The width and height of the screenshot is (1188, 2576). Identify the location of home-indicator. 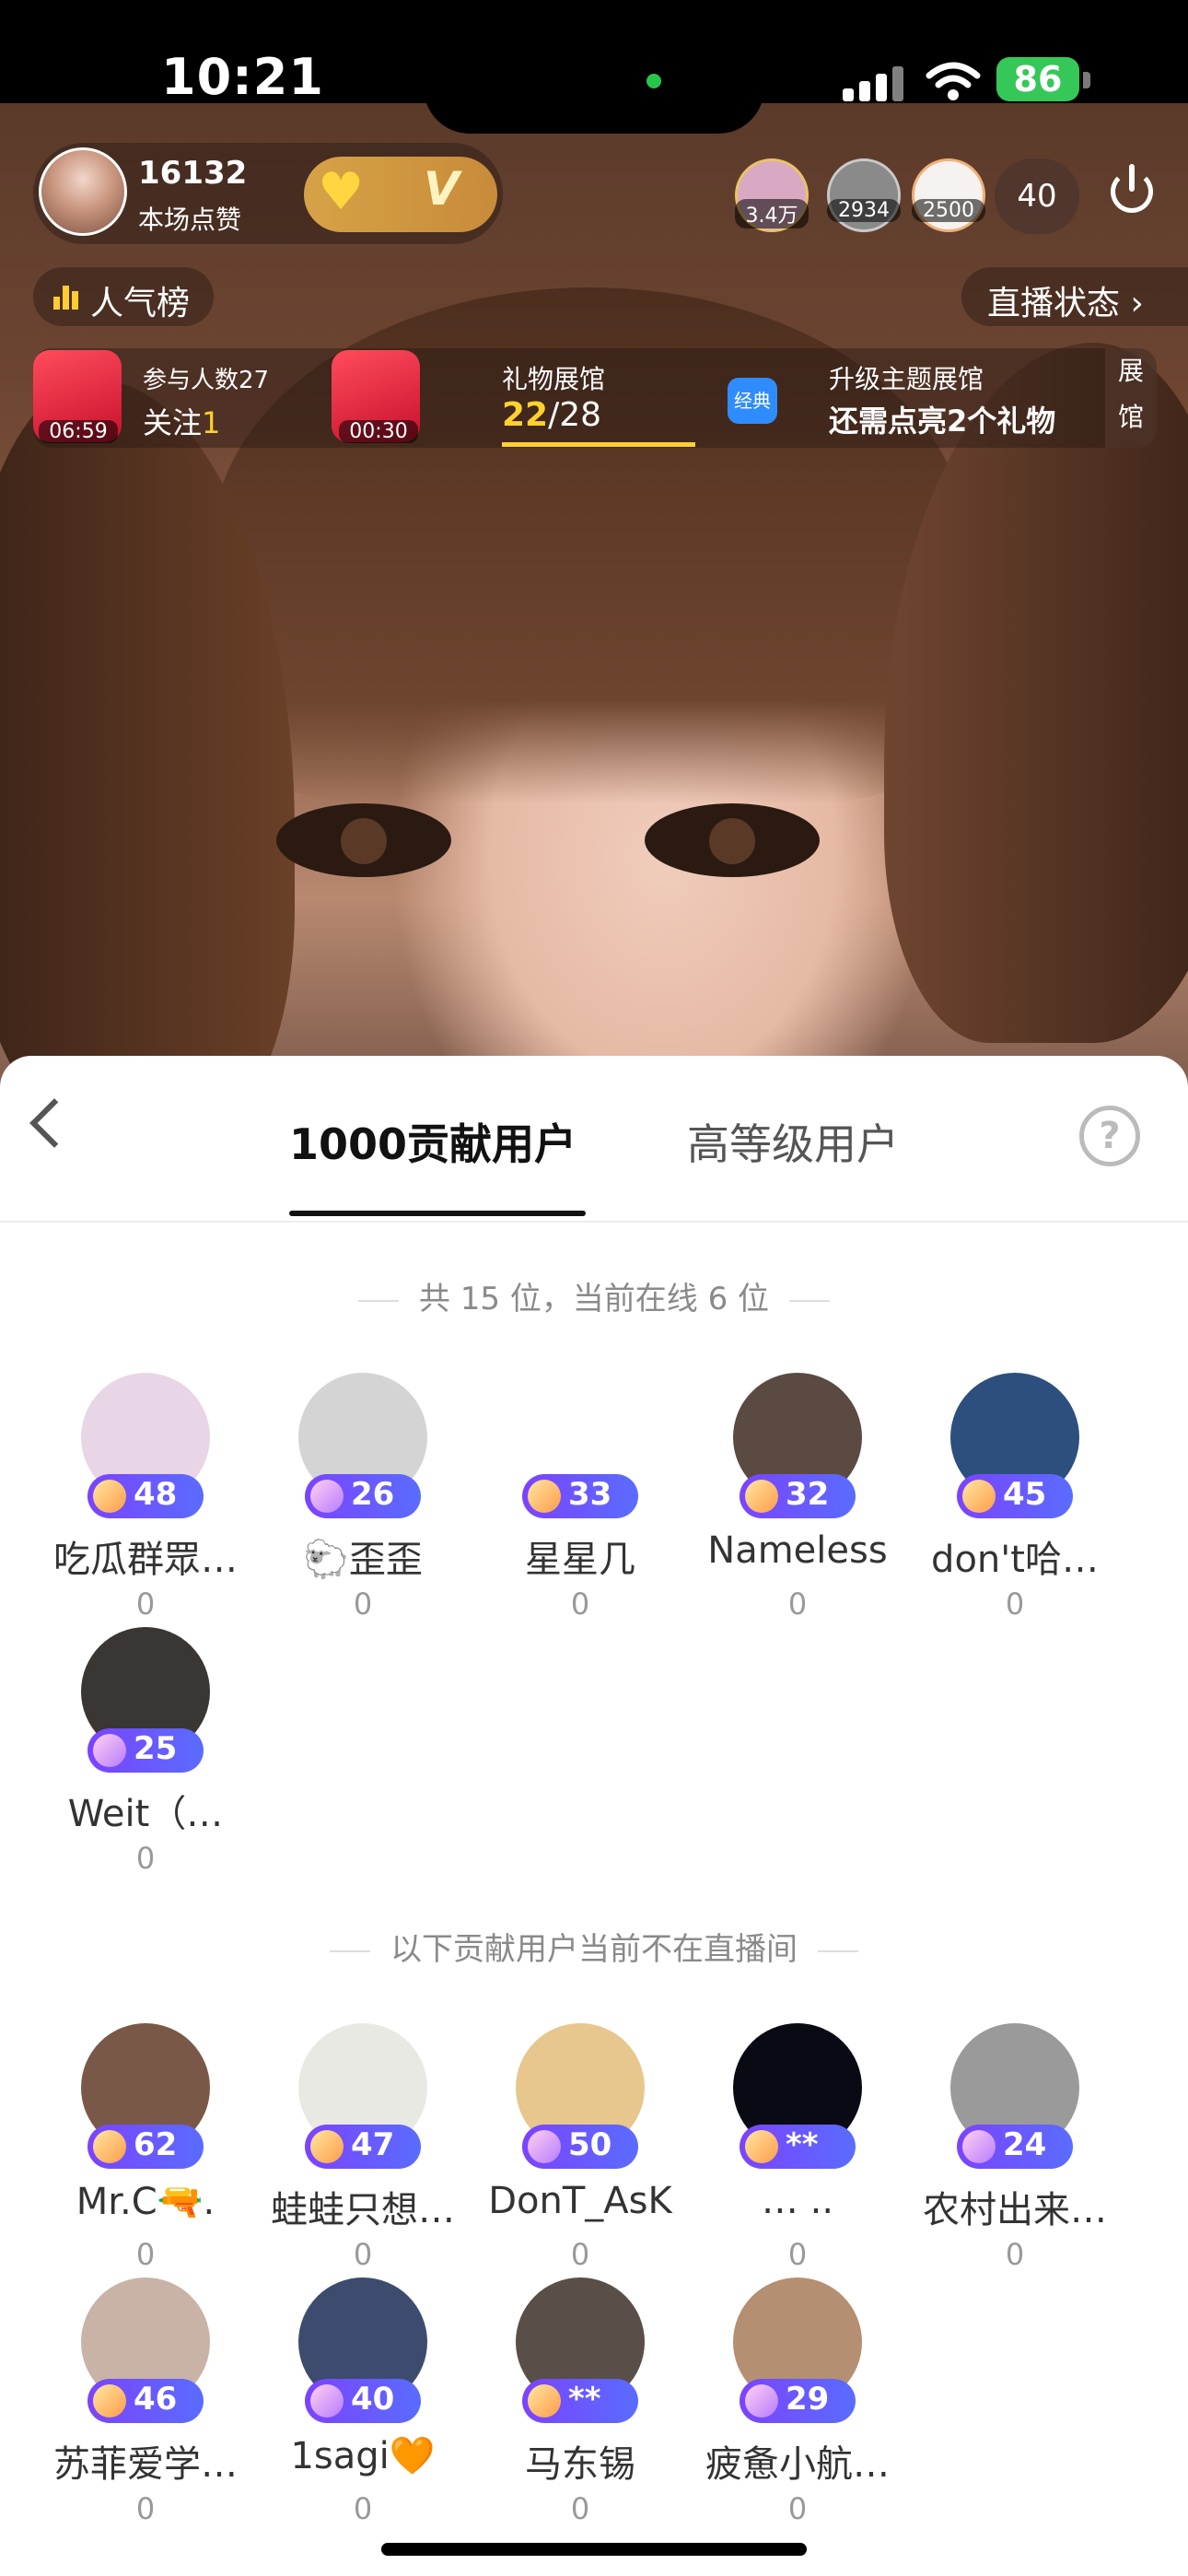
(594, 2549).